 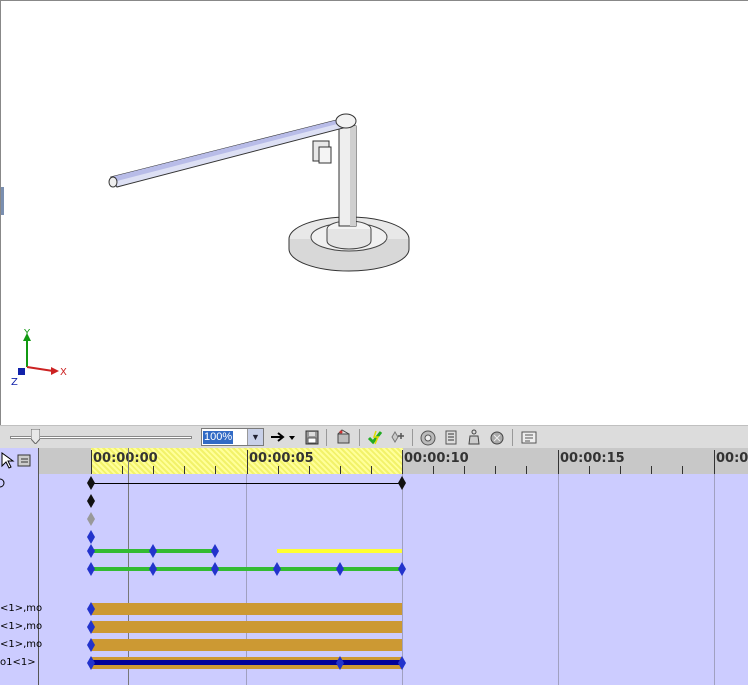 What do you see at coordinates (14, 382) in the screenshot?
I see `triad-z-label: Z` at bounding box center [14, 382].